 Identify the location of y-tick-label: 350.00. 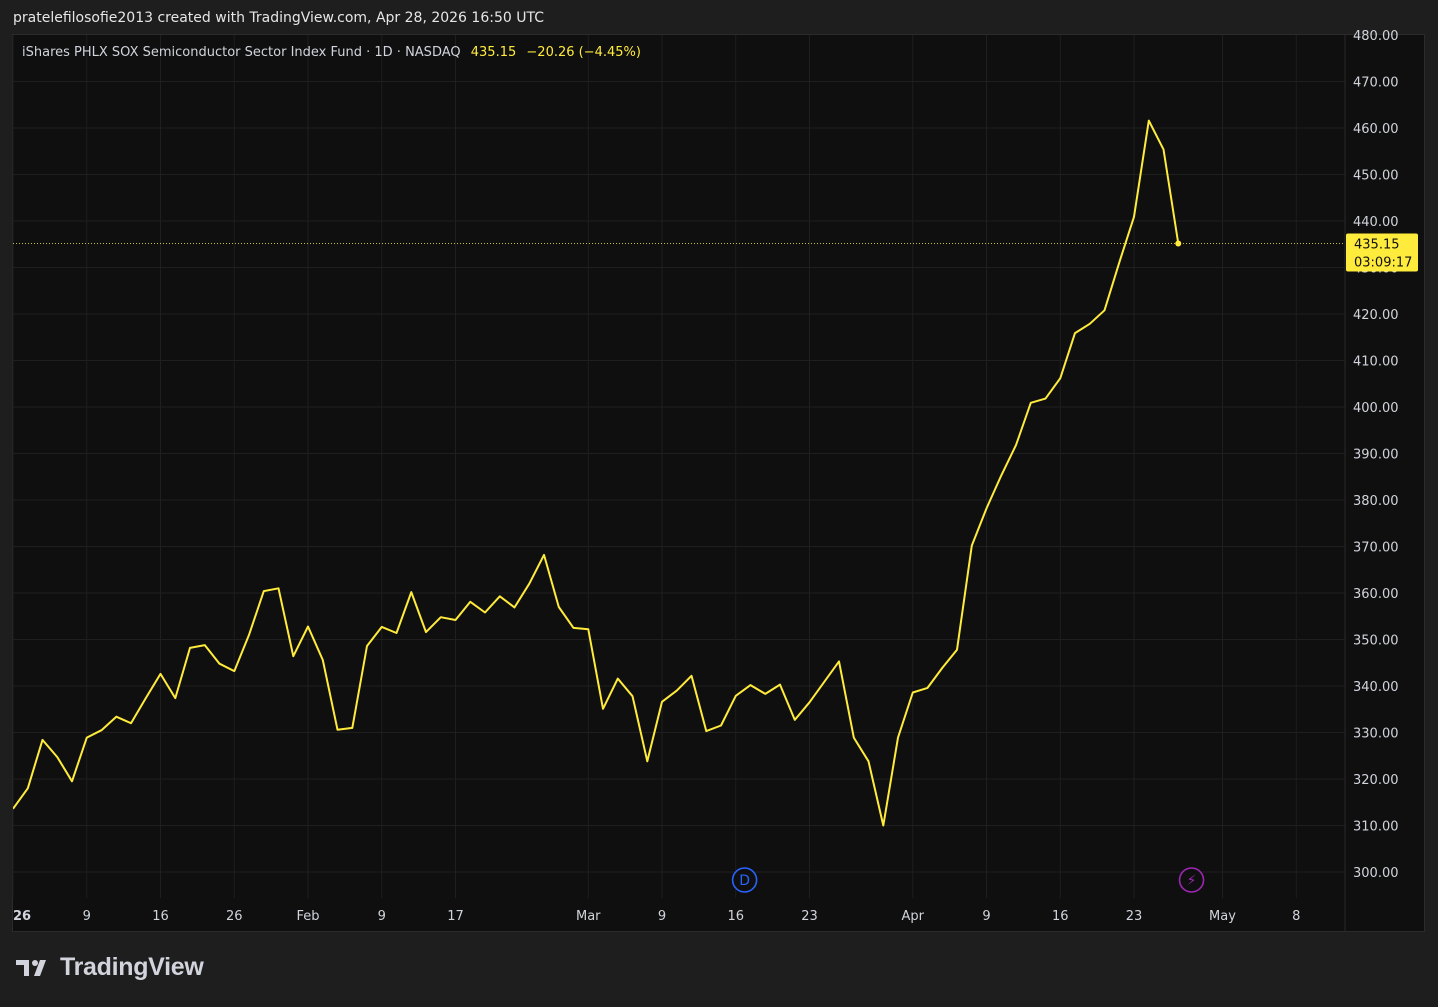
(1376, 641).